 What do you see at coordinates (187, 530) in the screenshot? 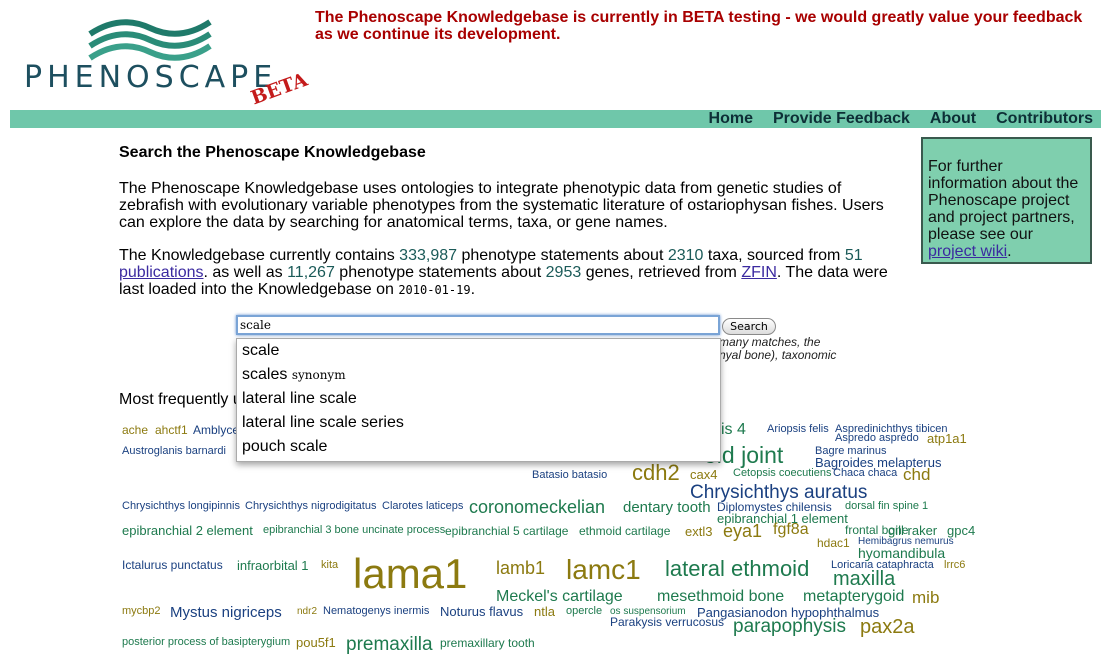
I see `tag-link: epibranchial 2 element` at bounding box center [187, 530].